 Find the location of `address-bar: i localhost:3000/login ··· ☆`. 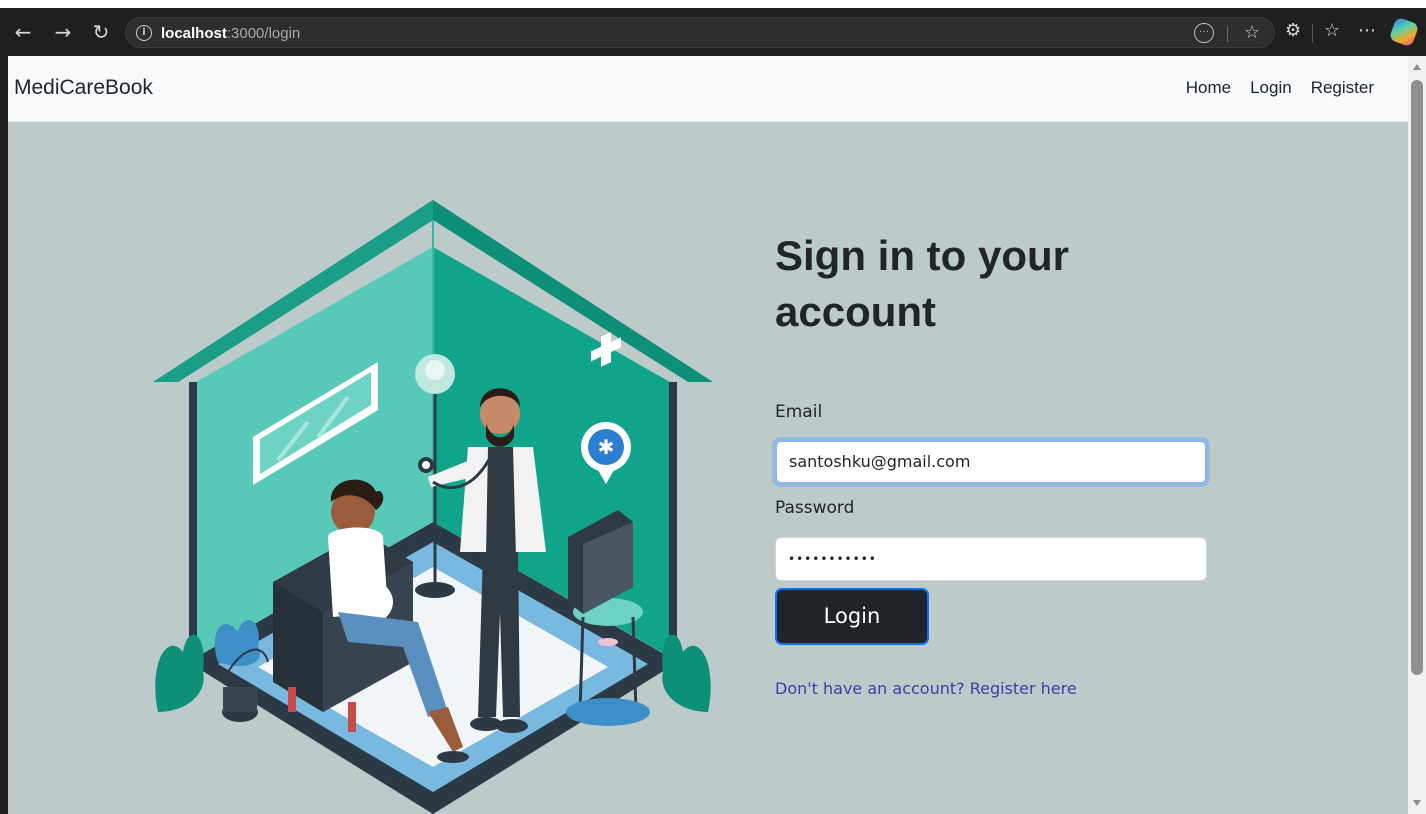

address-bar: i localhost:3000/login ··· ☆ is located at coordinates (700, 32).